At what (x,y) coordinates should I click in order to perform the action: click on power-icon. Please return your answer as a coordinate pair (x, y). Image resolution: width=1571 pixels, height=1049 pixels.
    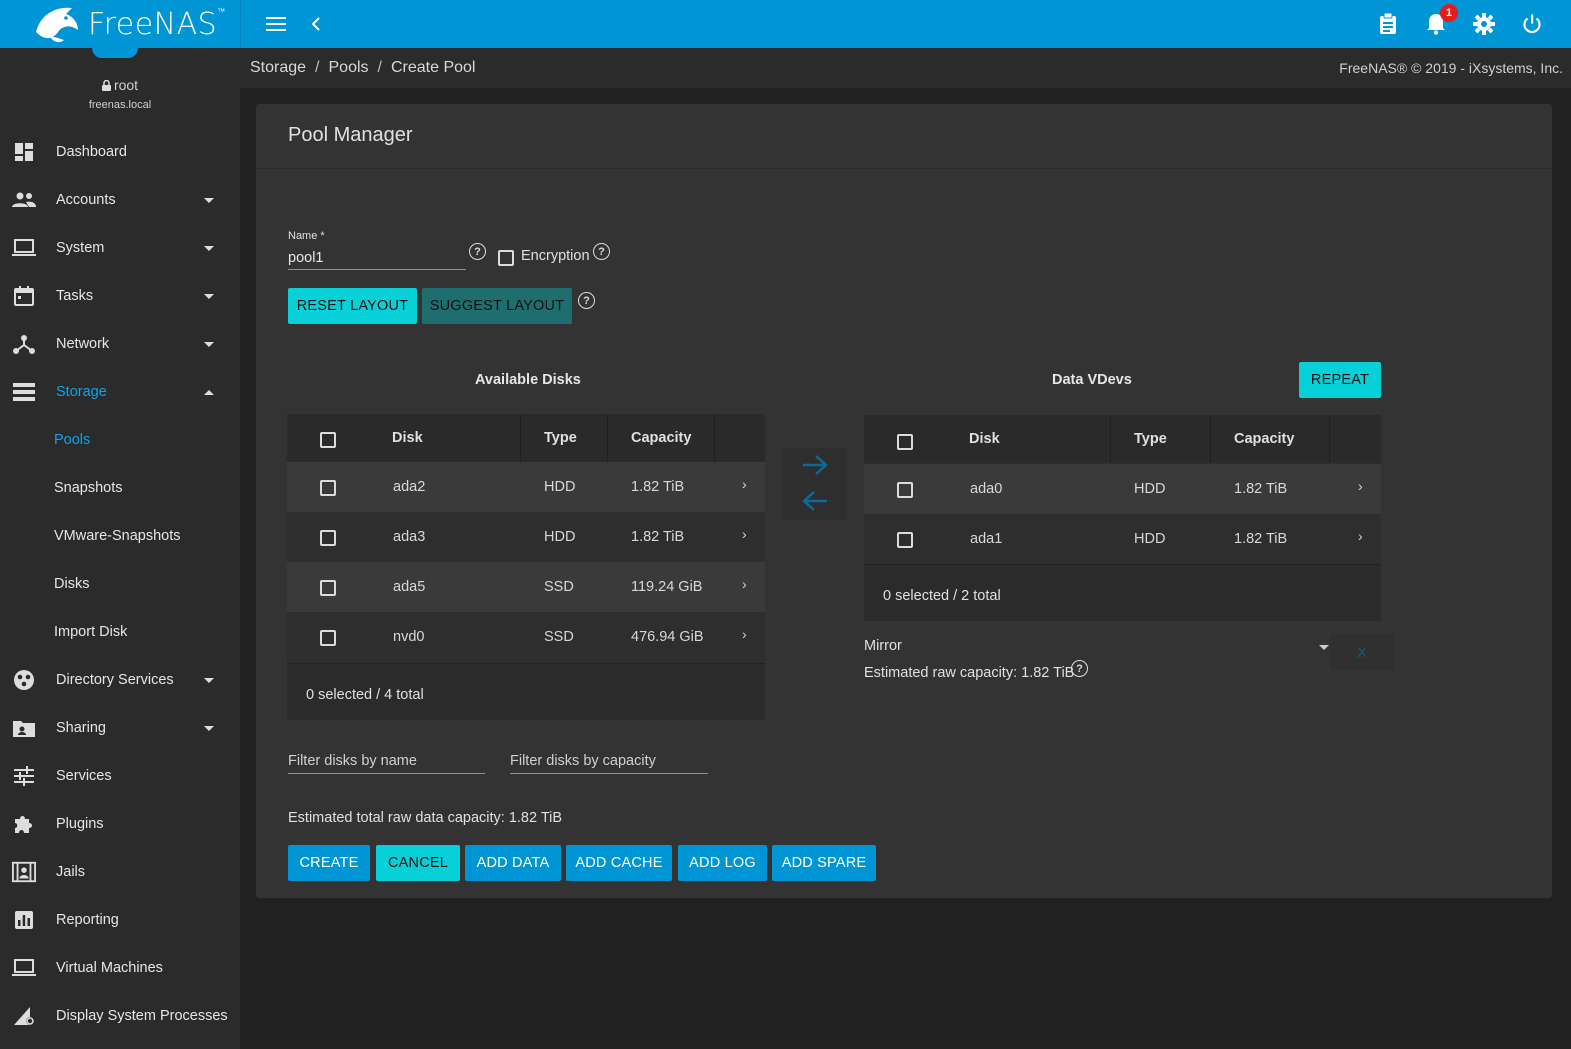
    Looking at the image, I should click on (1532, 24).